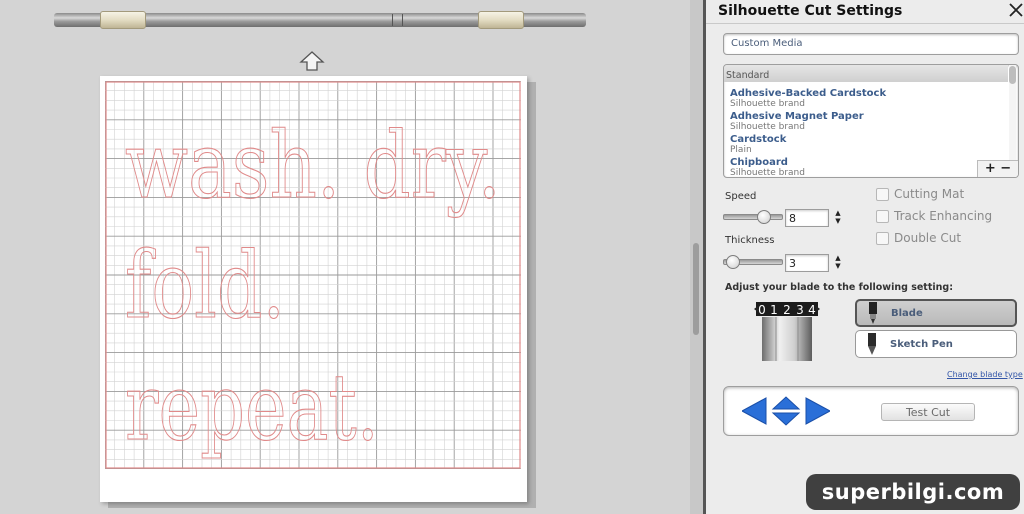 The width and height of the screenshot is (1024, 514). Describe the element at coordinates (985, 374) in the screenshot. I see `change-blade-type-link: Change blade type` at that location.